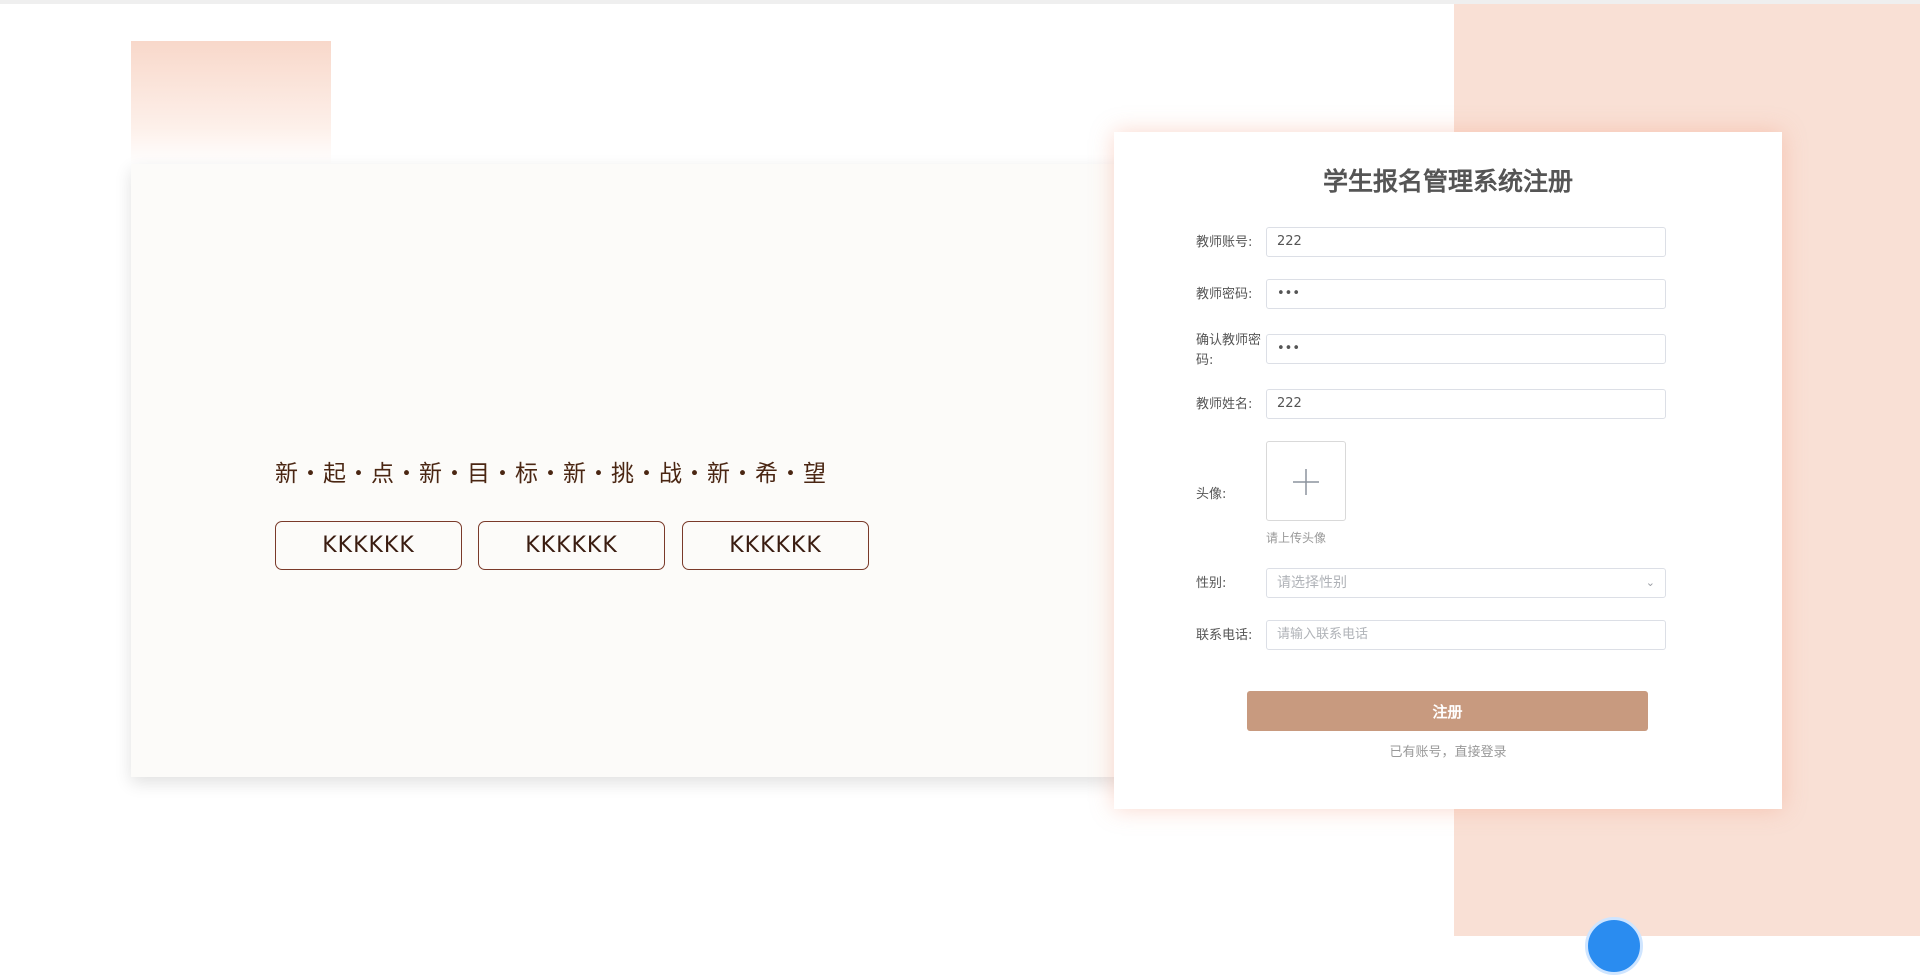  What do you see at coordinates (1447, 711) in the screenshot?
I see `register-button: 注册` at bounding box center [1447, 711].